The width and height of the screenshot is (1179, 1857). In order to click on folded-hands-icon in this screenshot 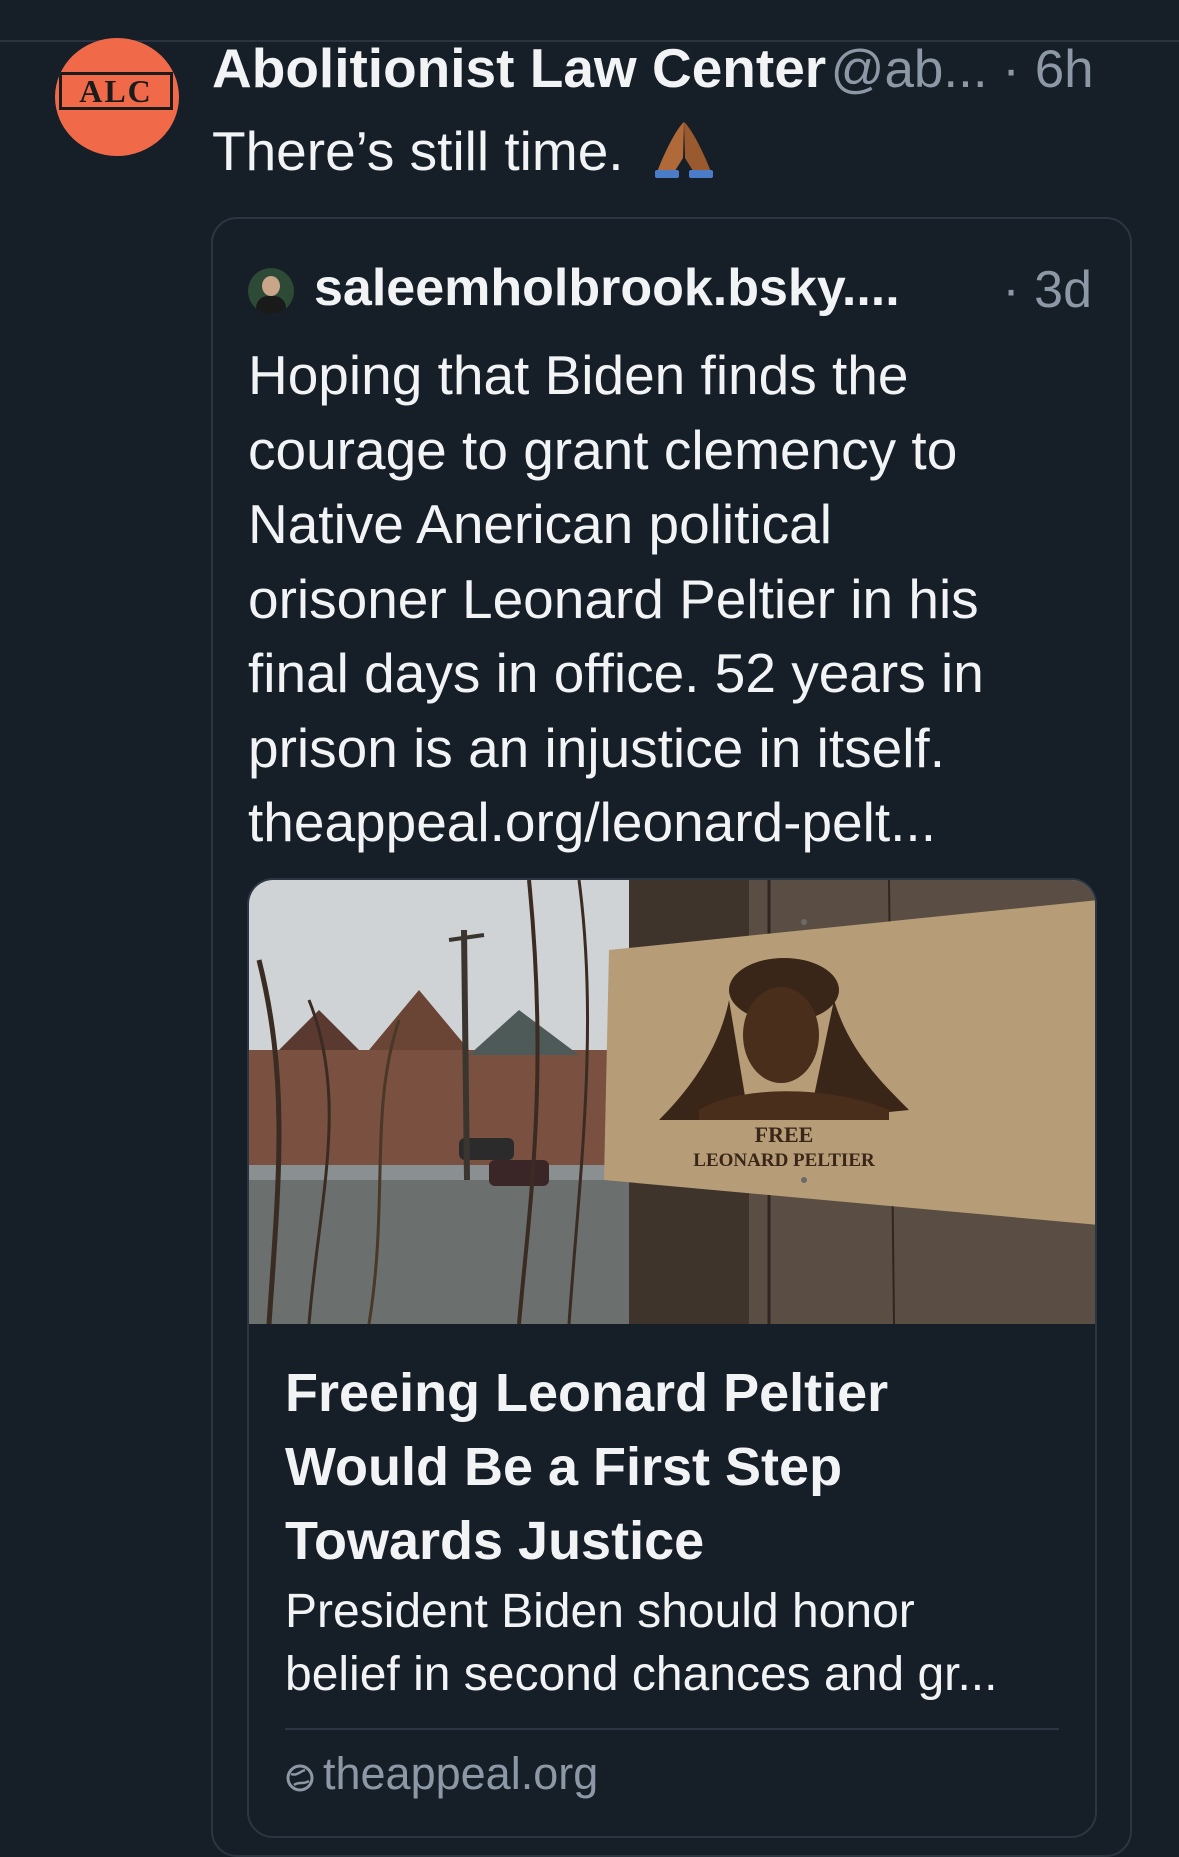, I will do `click(684, 154)`.